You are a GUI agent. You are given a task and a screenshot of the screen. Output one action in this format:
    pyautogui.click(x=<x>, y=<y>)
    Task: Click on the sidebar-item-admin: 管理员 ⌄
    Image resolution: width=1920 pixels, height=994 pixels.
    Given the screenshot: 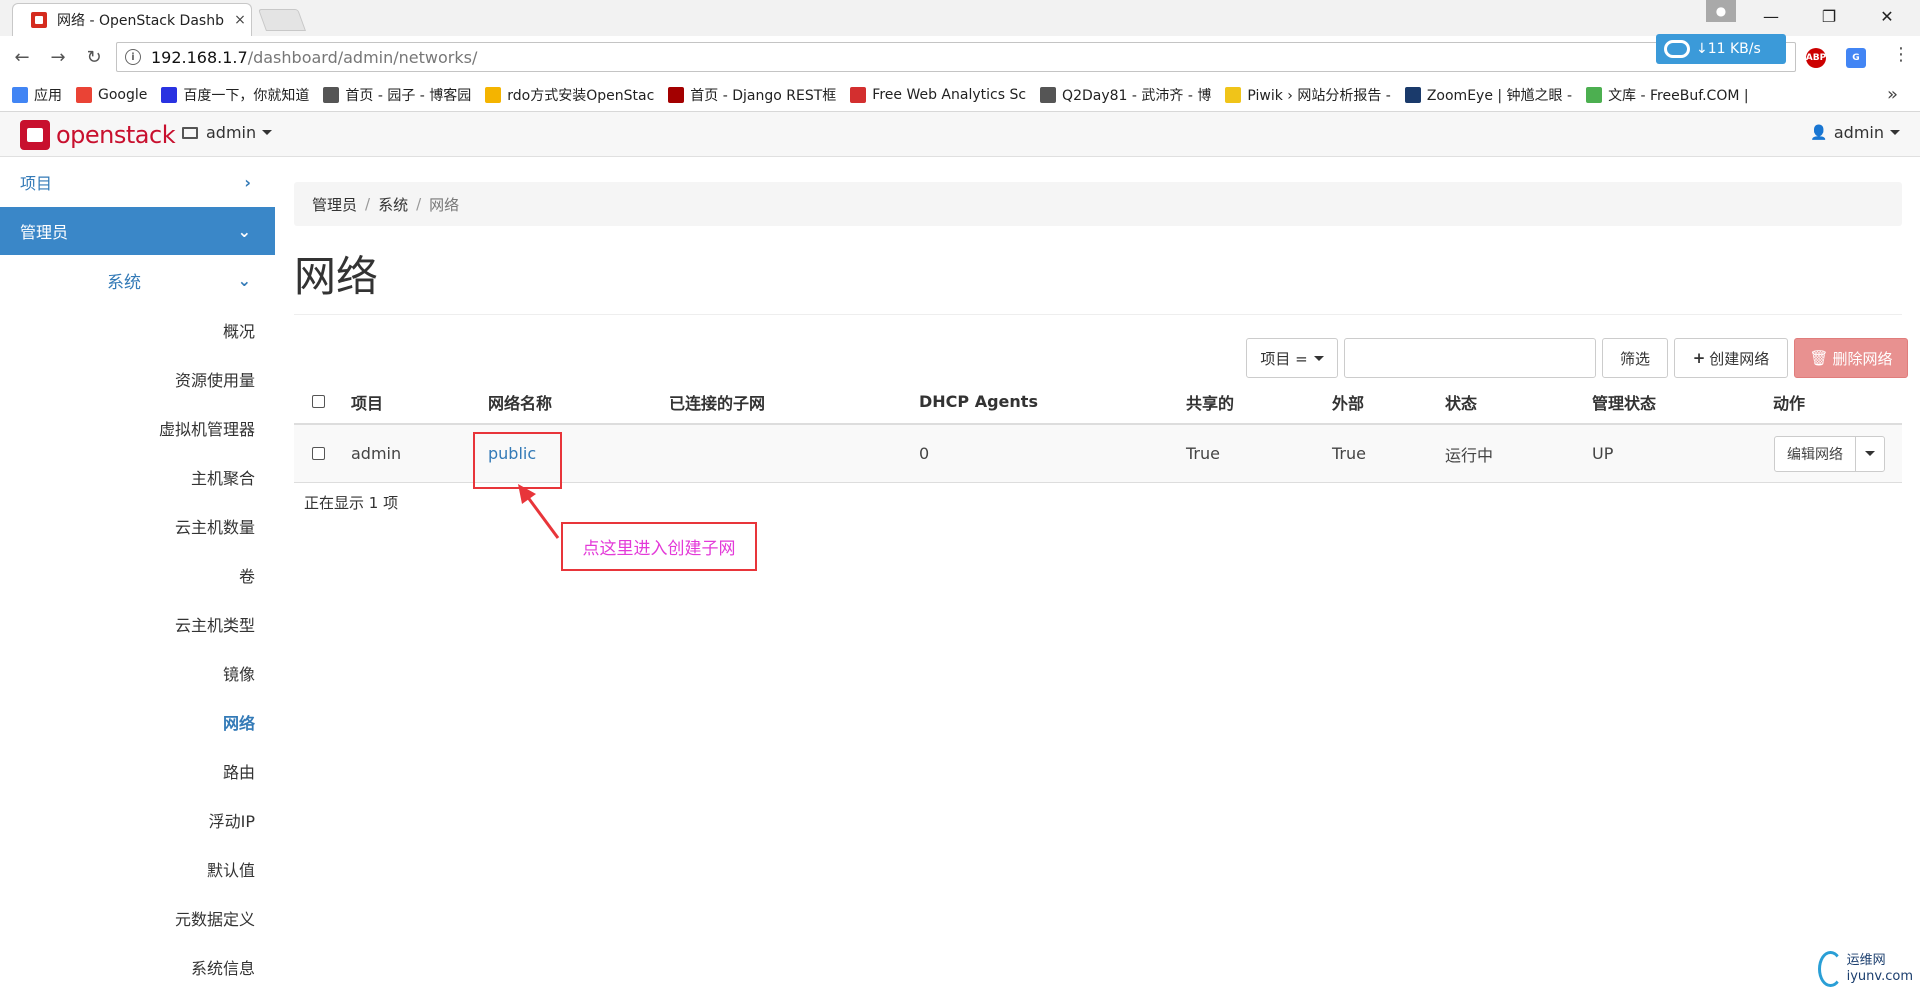 What is the action you would take?
    pyautogui.click(x=137, y=231)
    